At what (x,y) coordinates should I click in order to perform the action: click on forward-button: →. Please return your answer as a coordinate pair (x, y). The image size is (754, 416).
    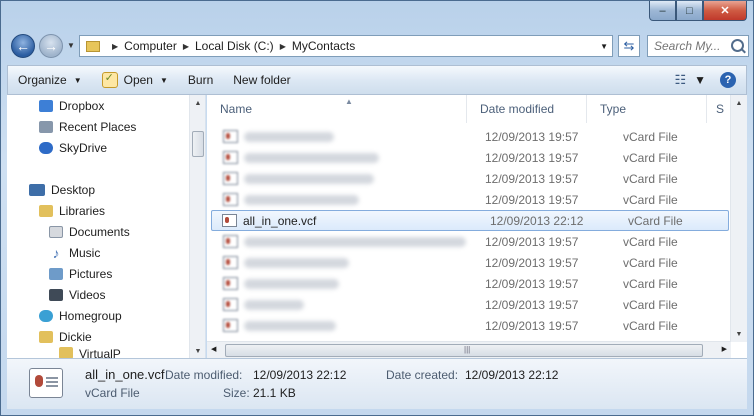
    Looking at the image, I should click on (51, 46).